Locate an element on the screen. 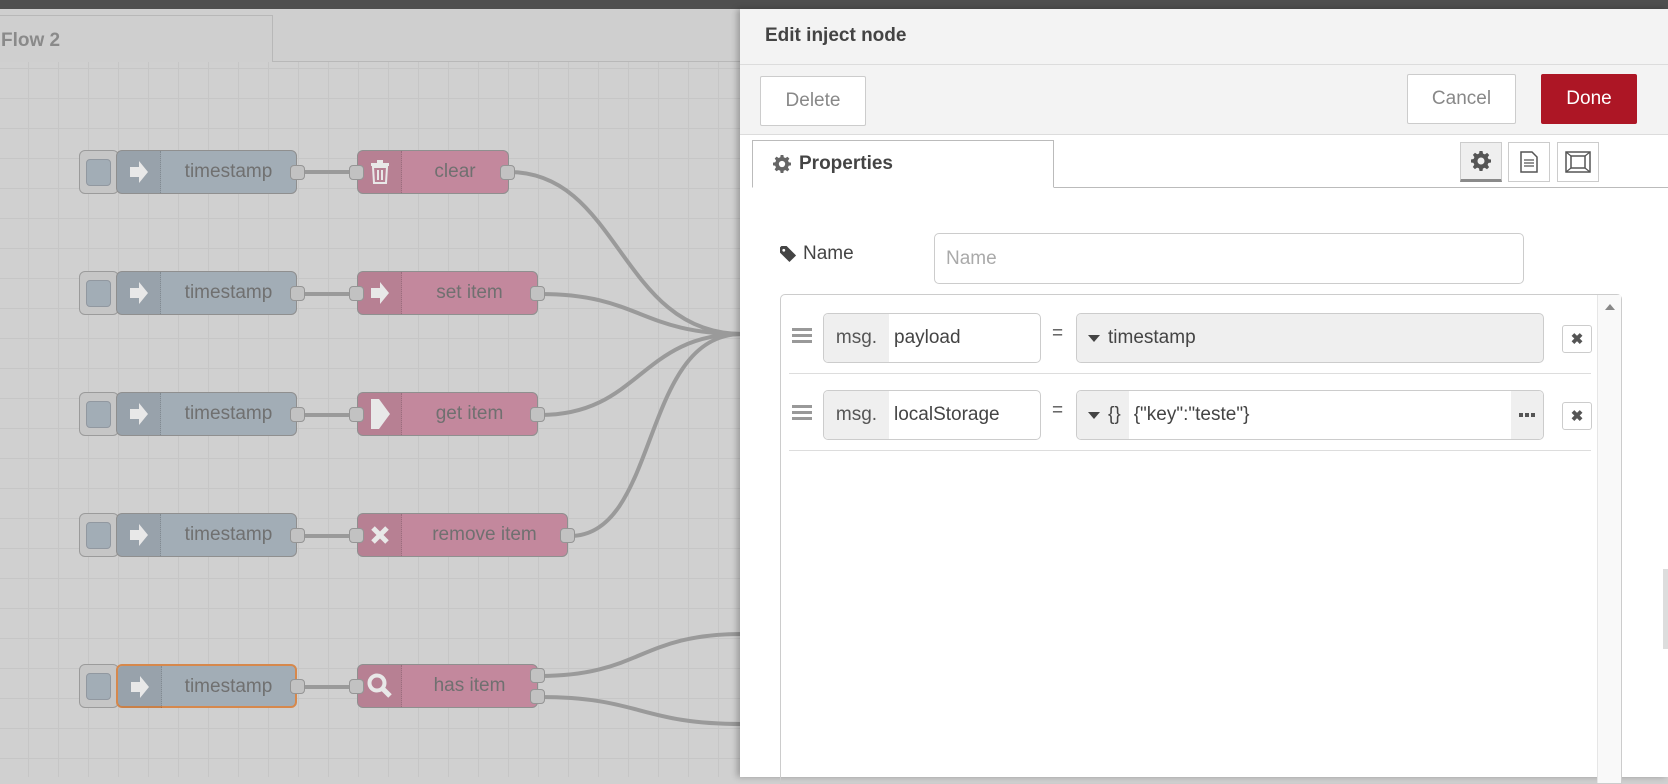 This screenshot has height=784, width=1668. node-appearance-button is located at coordinates (1578, 162).